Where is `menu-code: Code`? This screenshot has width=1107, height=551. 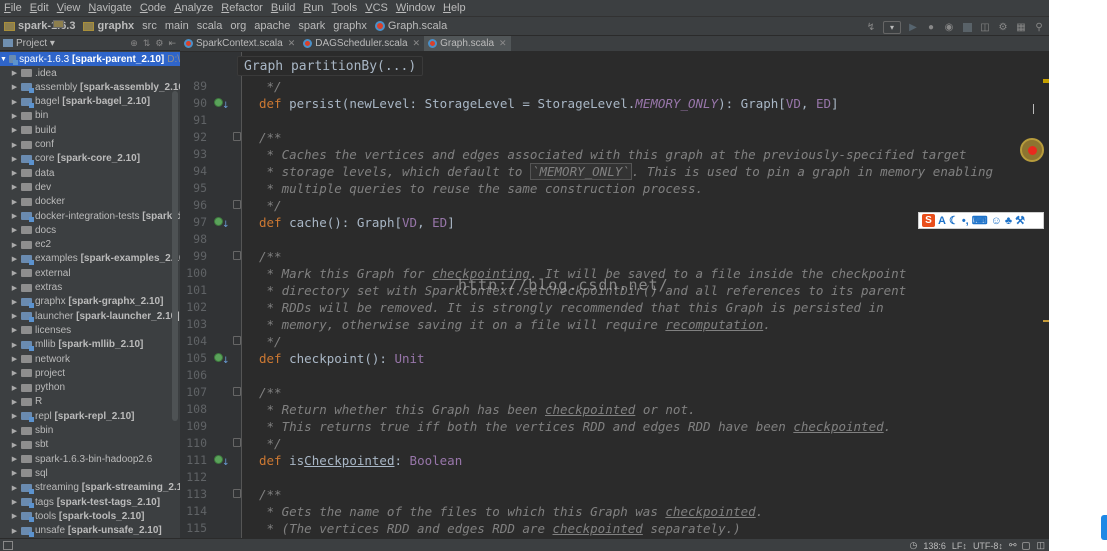
menu-code: Code is located at coordinates (153, 8).